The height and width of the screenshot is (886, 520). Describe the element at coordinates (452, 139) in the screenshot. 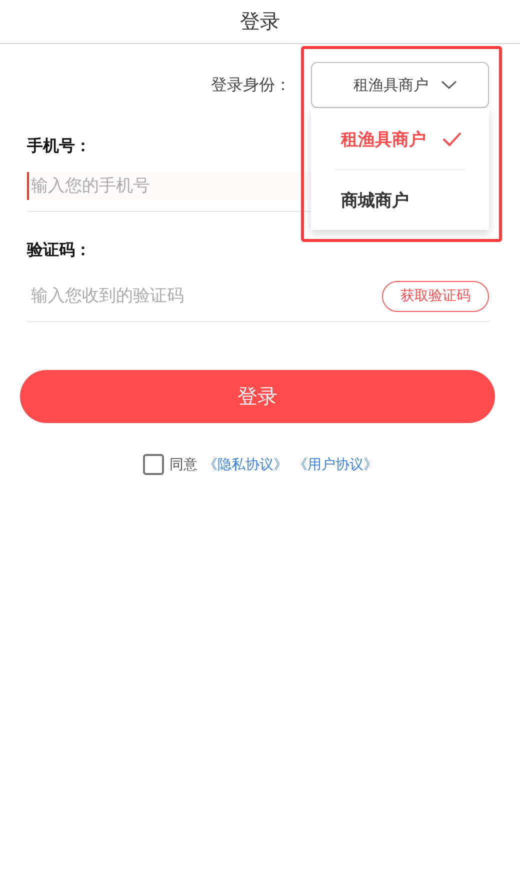

I see `checkmark-icon` at that location.